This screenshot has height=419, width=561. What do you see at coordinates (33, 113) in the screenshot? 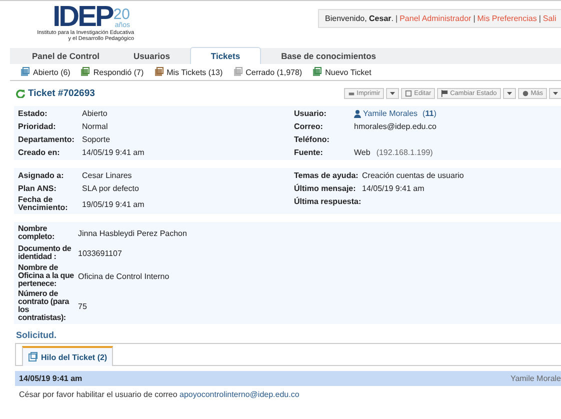
I see `field-label: Estado:` at bounding box center [33, 113].